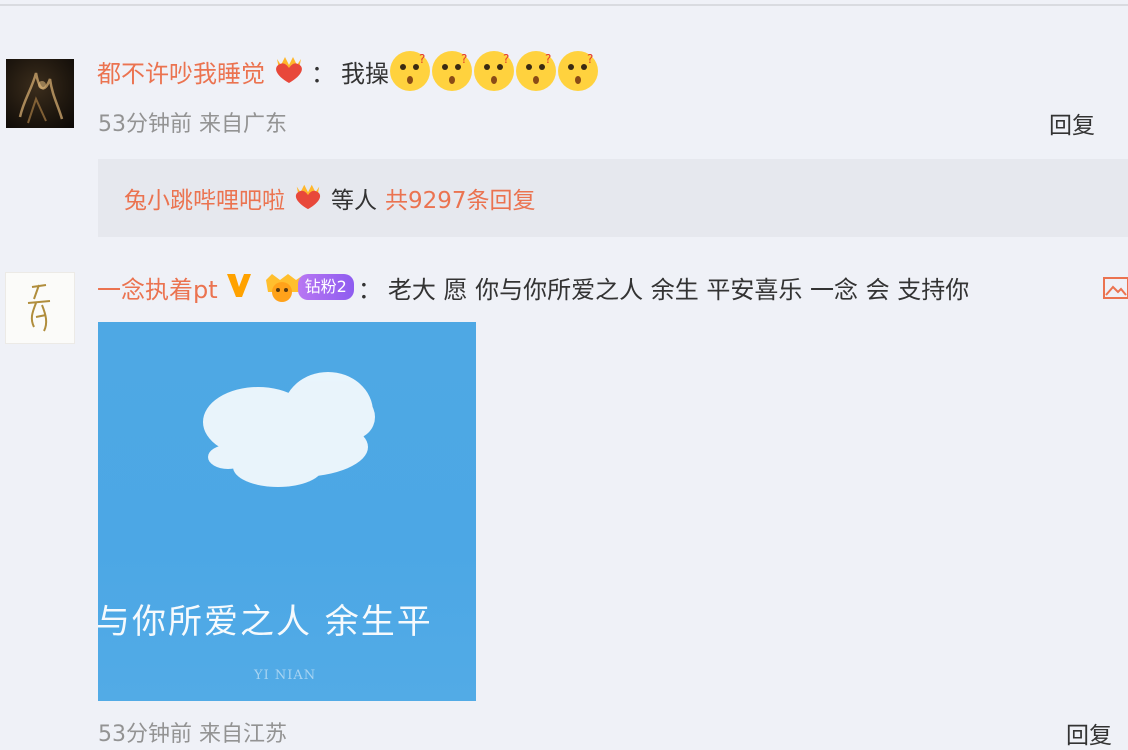 The image size is (1128, 750). I want to click on comment-content: 老大 愿 你与你所爱之人 余生 平安喜乐 一念 会 支持你, so click(678, 289).